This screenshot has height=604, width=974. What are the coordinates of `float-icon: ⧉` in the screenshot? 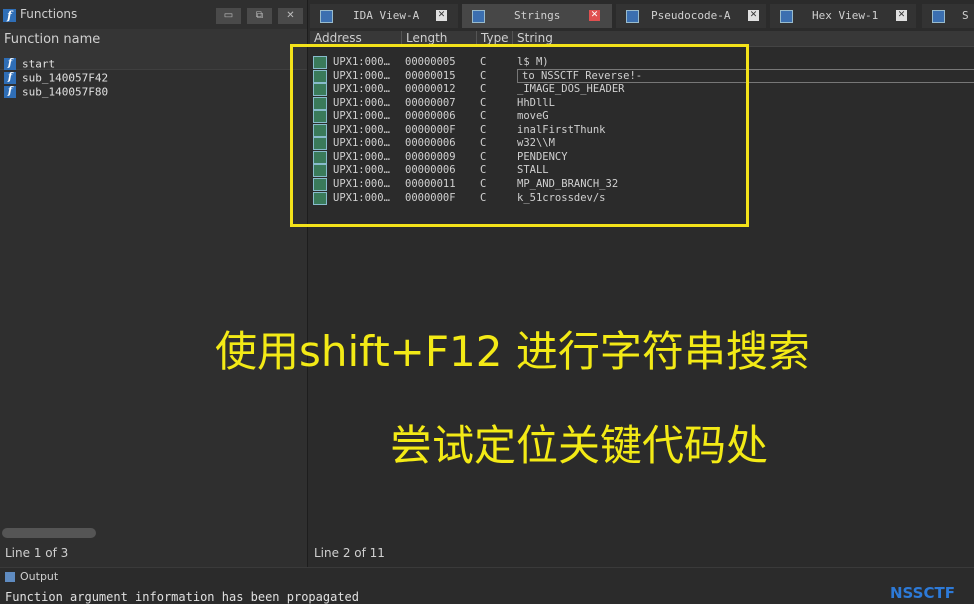 It's located at (259, 16).